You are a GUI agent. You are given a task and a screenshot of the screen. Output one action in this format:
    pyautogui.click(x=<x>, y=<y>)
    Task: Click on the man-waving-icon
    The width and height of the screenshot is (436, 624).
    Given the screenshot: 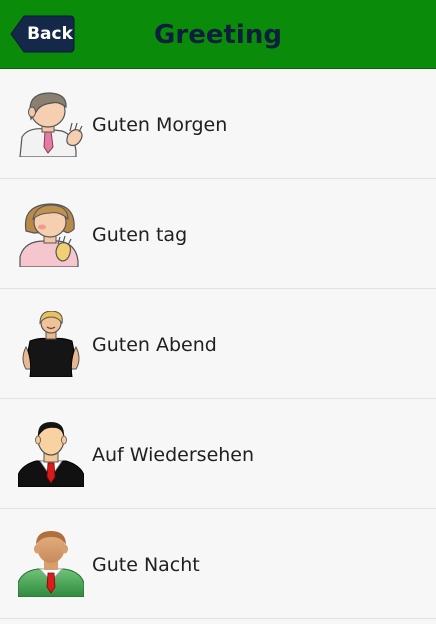 What is the action you would take?
    pyautogui.click(x=51, y=124)
    